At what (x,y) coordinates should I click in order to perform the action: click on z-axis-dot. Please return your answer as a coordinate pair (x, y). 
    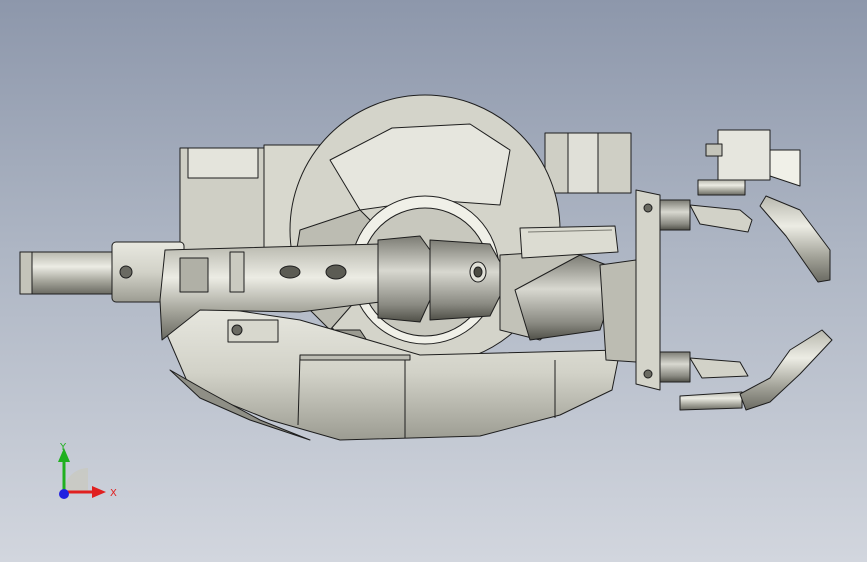
    Looking at the image, I should click on (64, 494).